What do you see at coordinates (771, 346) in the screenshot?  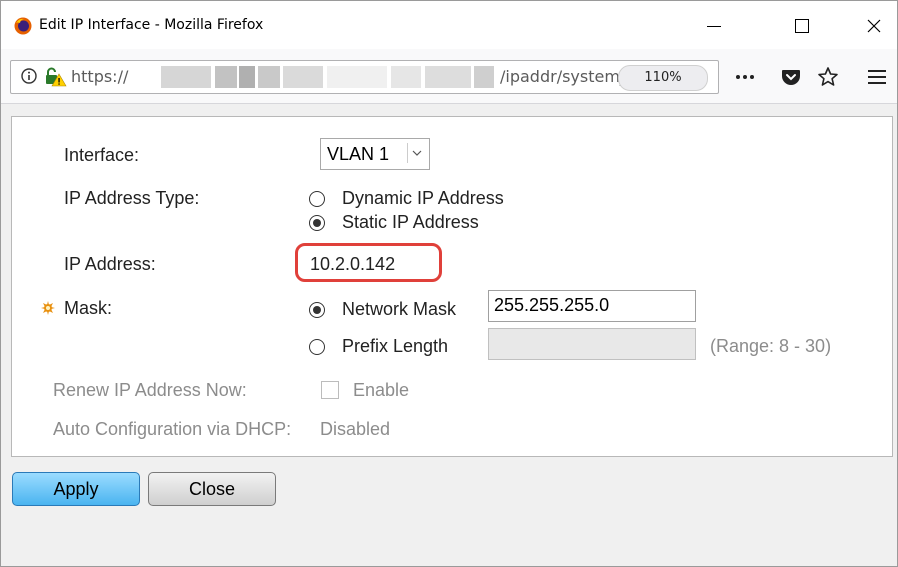 I see `prefix-range-hint: (Range: 8 - 30)` at bounding box center [771, 346].